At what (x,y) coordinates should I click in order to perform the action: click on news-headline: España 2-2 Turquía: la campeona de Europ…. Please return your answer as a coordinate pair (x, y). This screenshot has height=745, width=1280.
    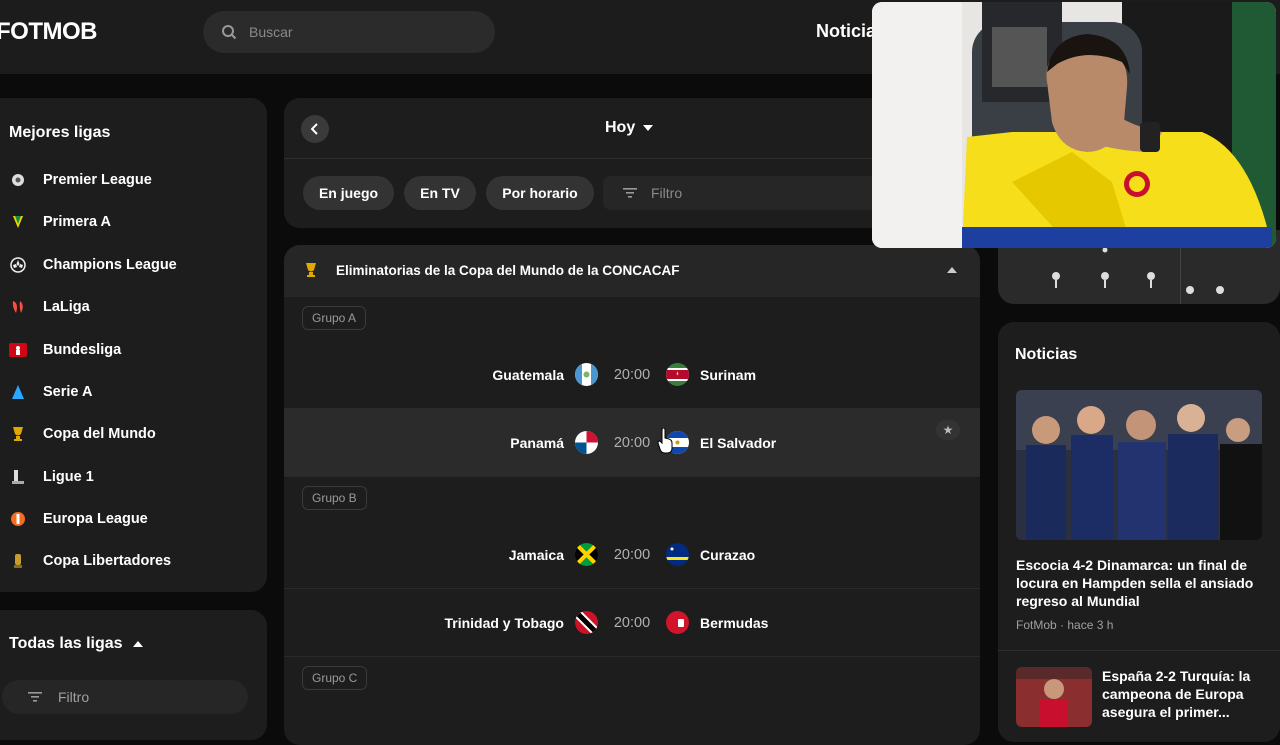
    Looking at the image, I should click on (1182, 694).